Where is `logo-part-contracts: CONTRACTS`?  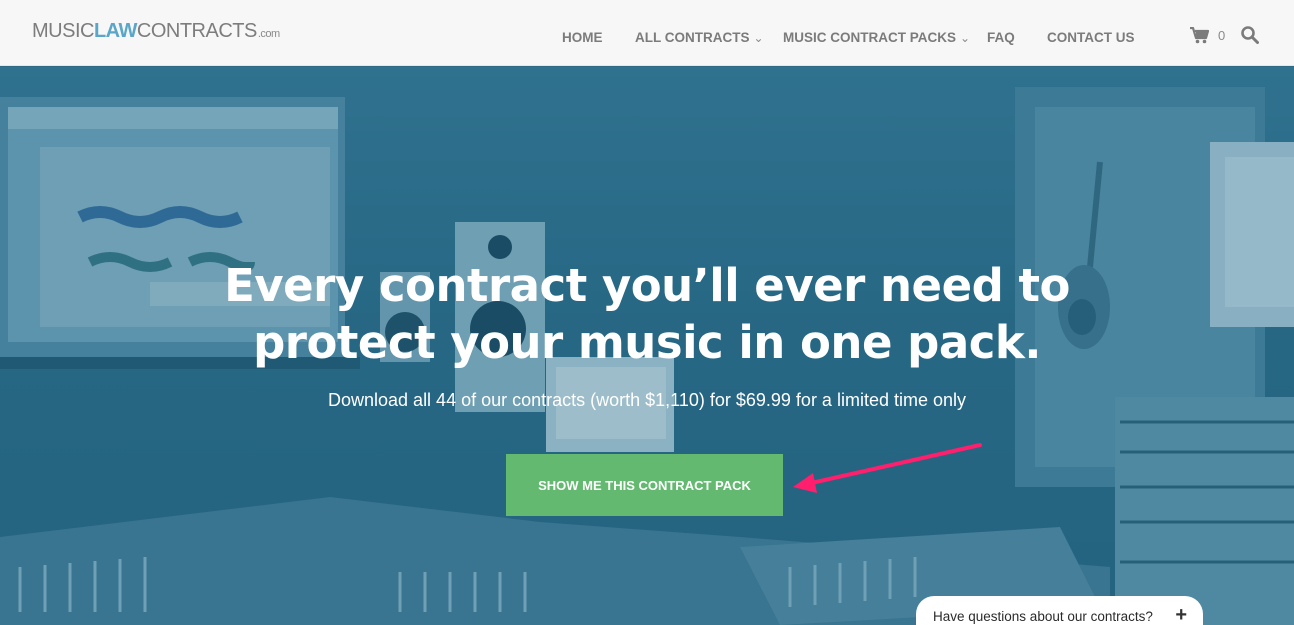 logo-part-contracts: CONTRACTS is located at coordinates (196, 31).